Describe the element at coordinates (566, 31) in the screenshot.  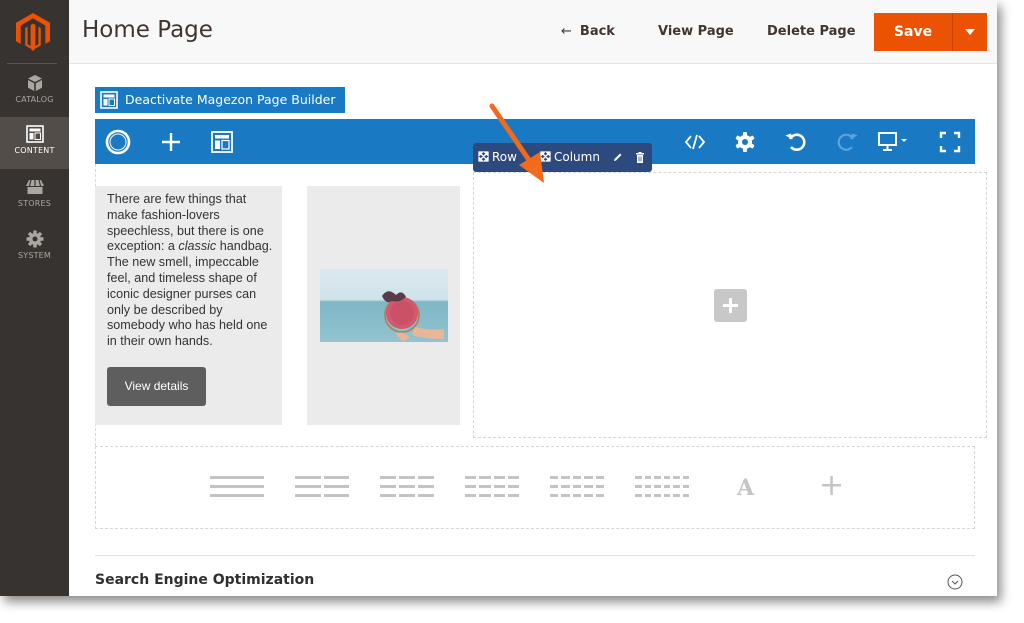
I see `back-arrow-icon: ←` at that location.